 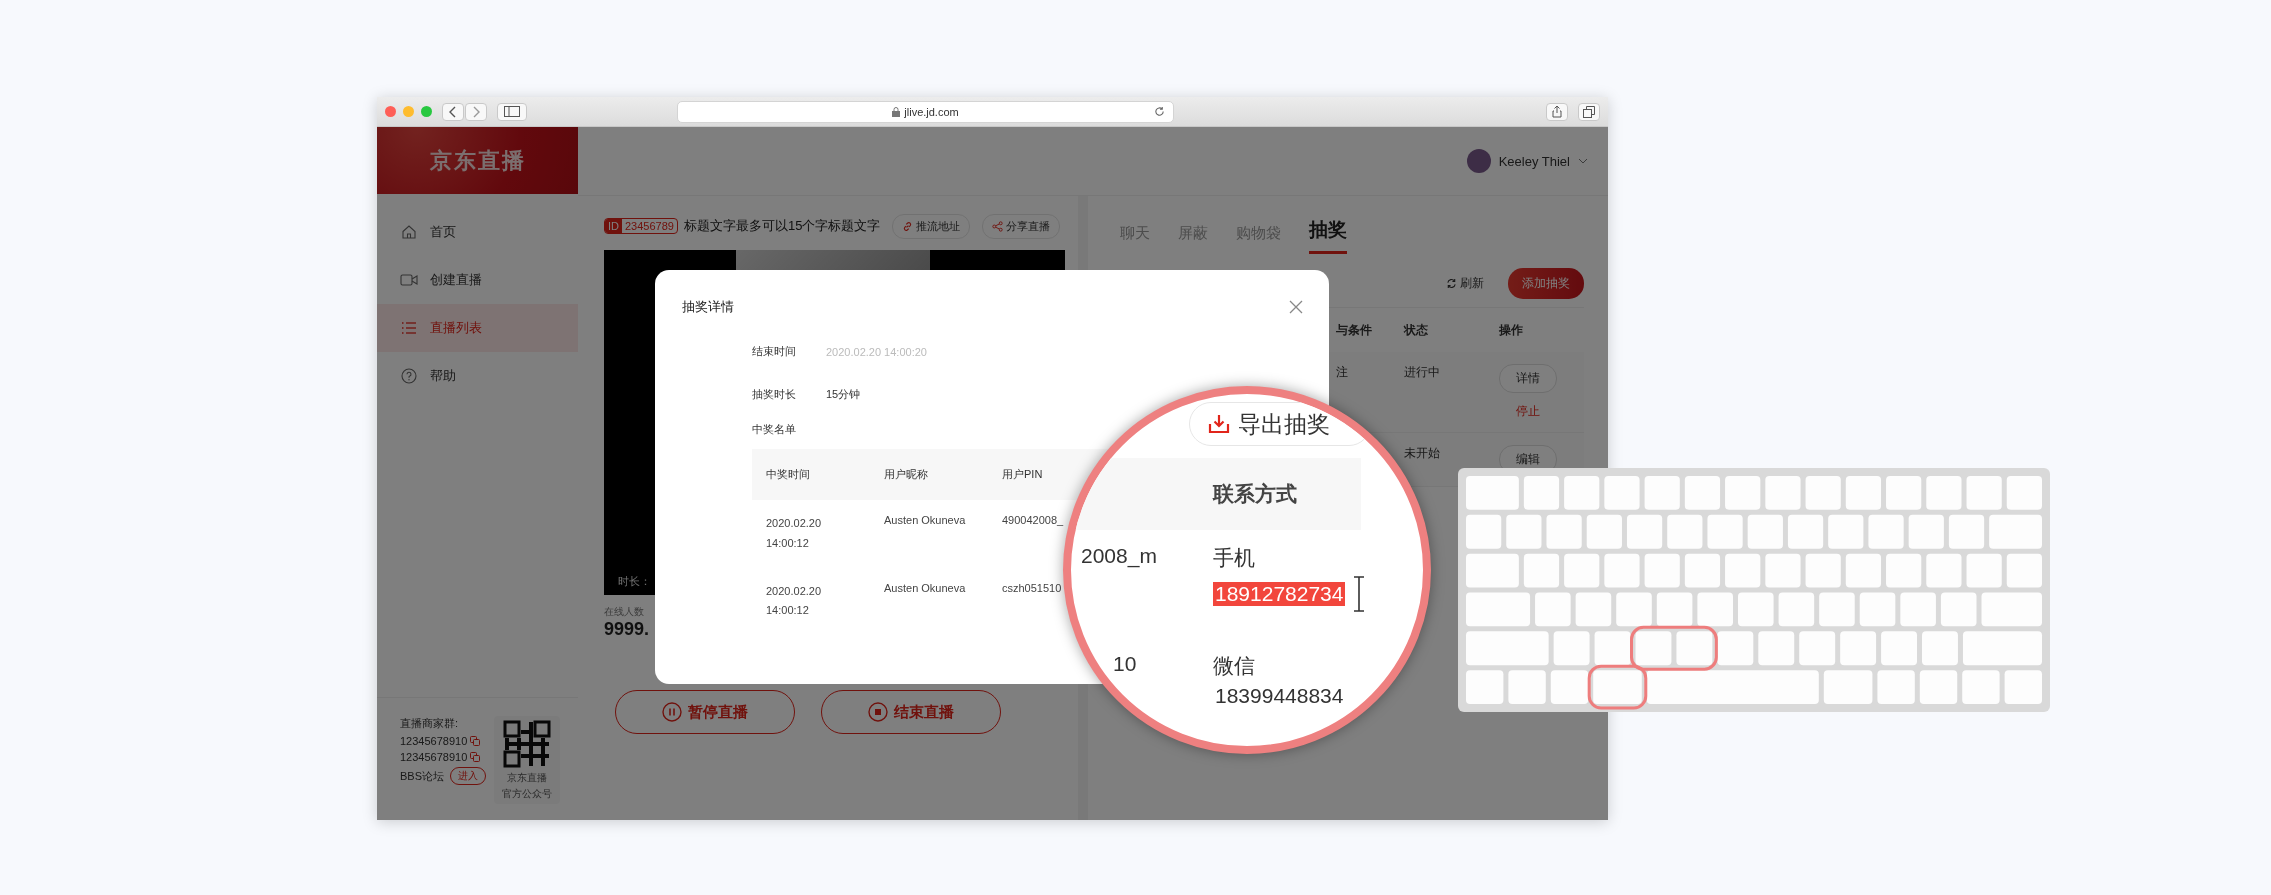 I want to click on close-icon, so click(x=1296, y=307).